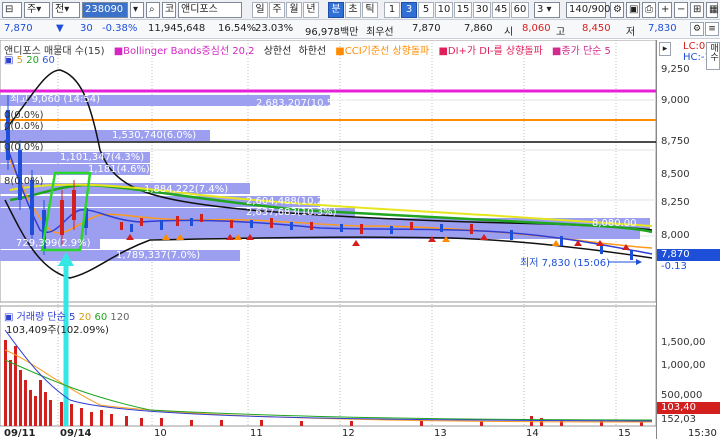 Image resolution: width=720 pixels, height=439 pixels. Describe the element at coordinates (409, 10) in the screenshot. I see `minute-3-button: 3` at that location.